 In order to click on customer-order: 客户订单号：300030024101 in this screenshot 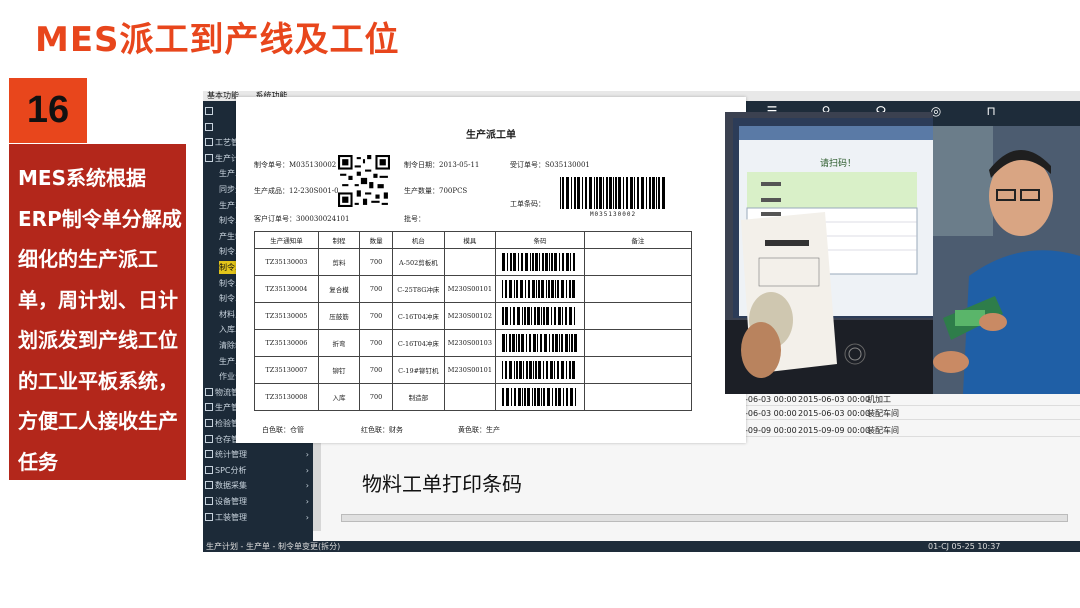, I will do `click(302, 219)`.